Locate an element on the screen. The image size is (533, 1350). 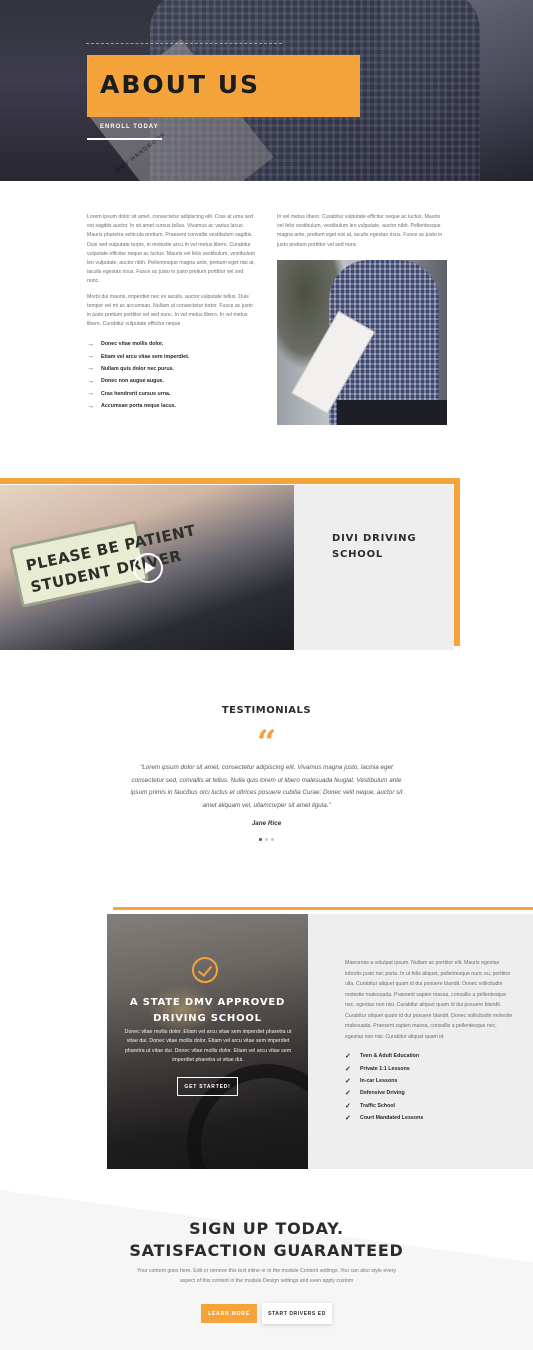
school-panel is located at coordinates (374, 567).